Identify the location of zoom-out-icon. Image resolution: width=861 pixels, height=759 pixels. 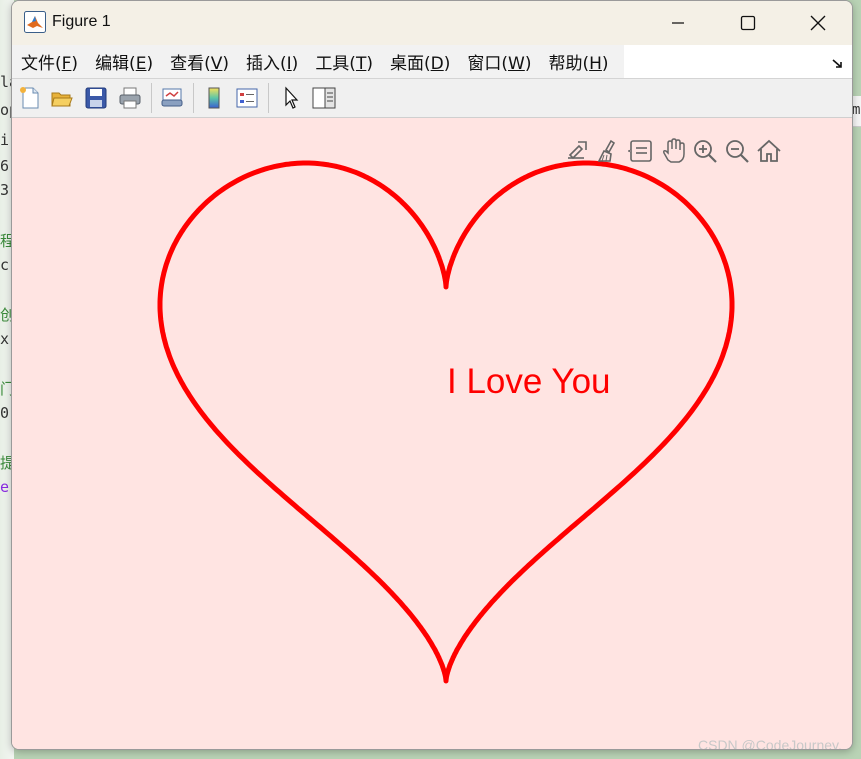
(737, 151).